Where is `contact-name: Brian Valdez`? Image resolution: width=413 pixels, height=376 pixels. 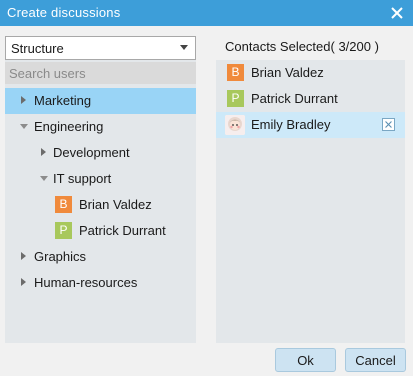
contact-name: Brian Valdez is located at coordinates (287, 72).